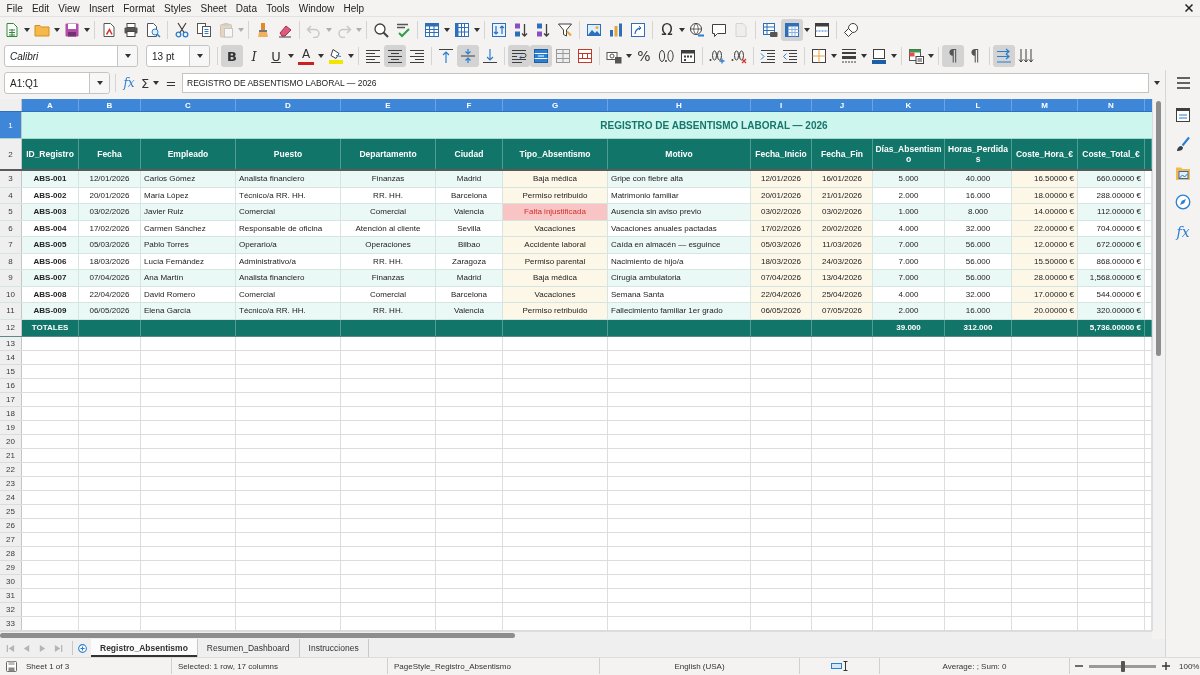 Image resolution: width=1200 pixels, height=675 pixels. Describe the element at coordinates (462, 29) in the screenshot. I see `table-columns-icon` at that location.